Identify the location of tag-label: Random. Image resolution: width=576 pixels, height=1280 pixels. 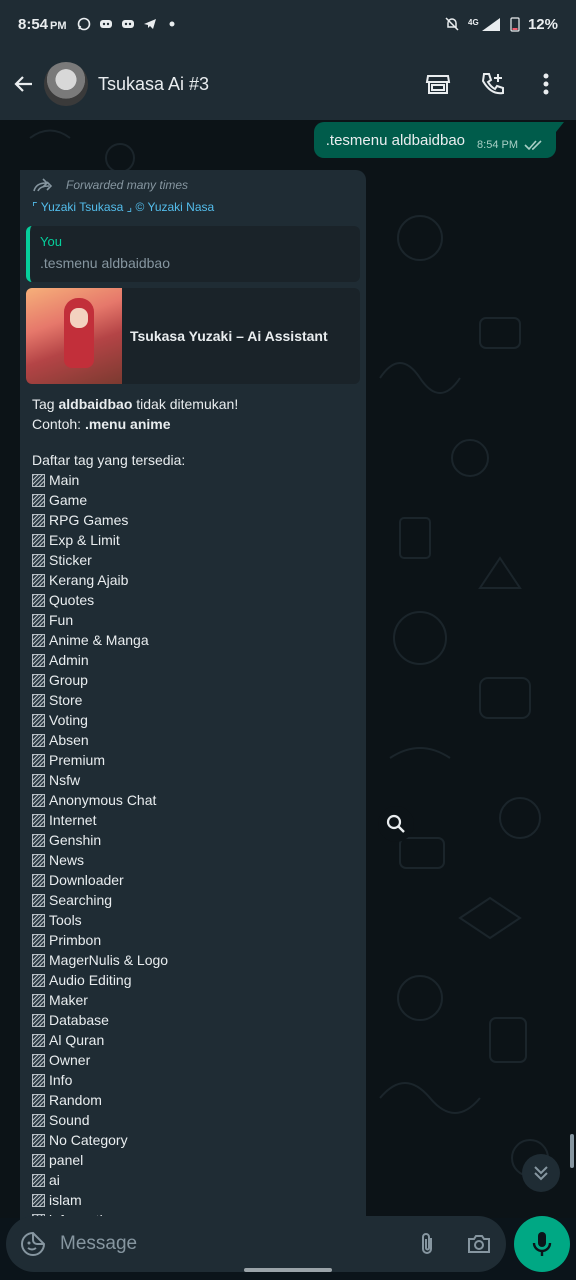
(75, 1100).